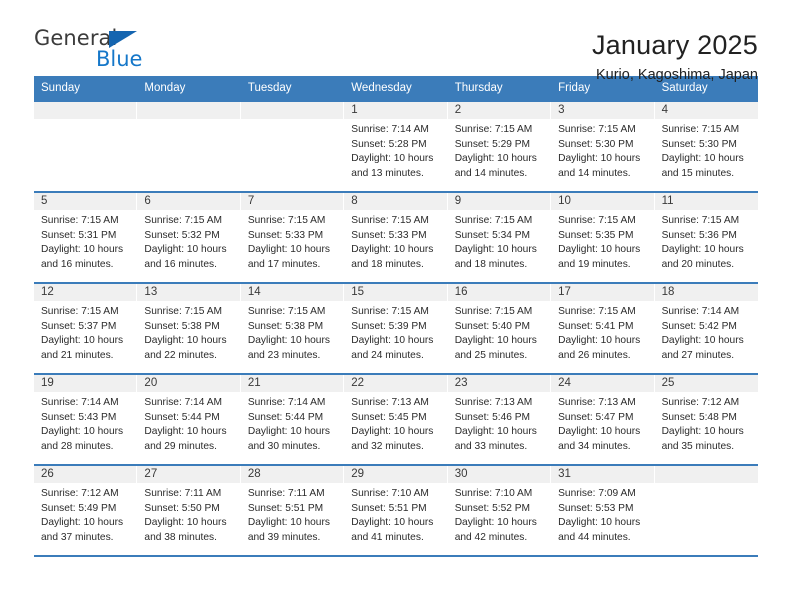 Image resolution: width=792 pixels, height=612 pixels. I want to click on sunset-text: Sunset: 5:50 PM, so click(182, 508).